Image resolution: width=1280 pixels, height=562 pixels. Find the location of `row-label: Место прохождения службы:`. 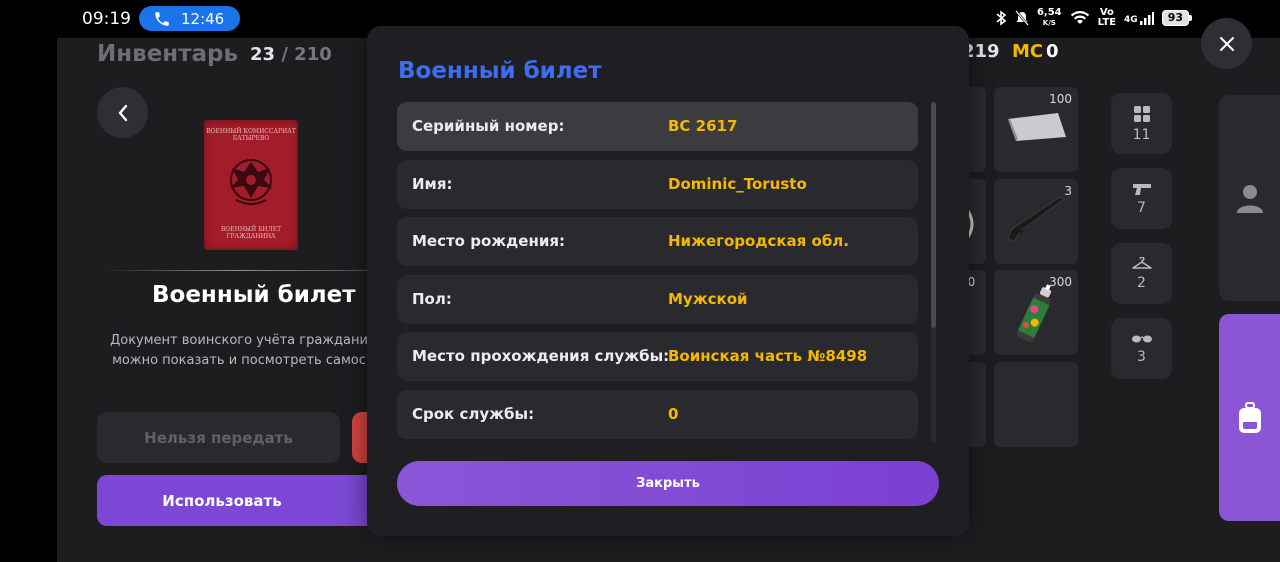

row-label: Место прохождения службы: is located at coordinates (541, 356).